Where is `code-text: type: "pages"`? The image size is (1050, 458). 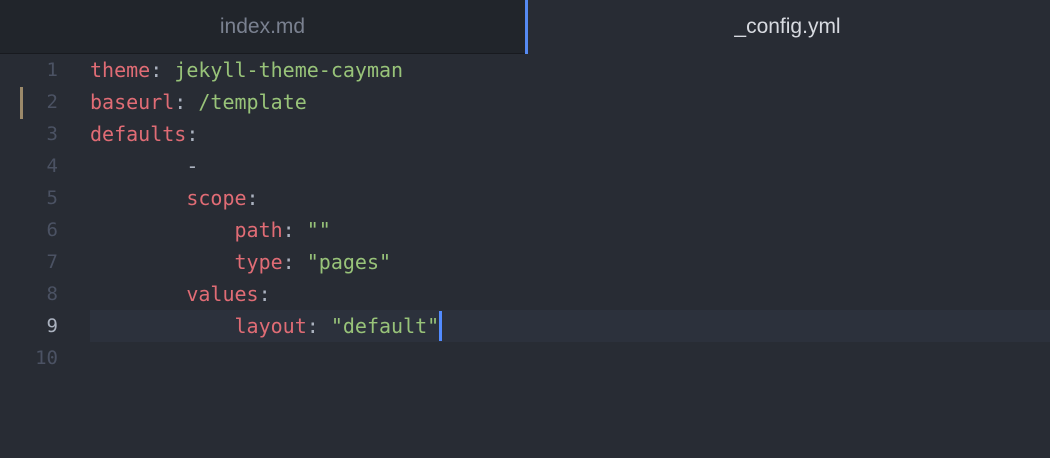 code-text: type: "pages" is located at coordinates (570, 262).